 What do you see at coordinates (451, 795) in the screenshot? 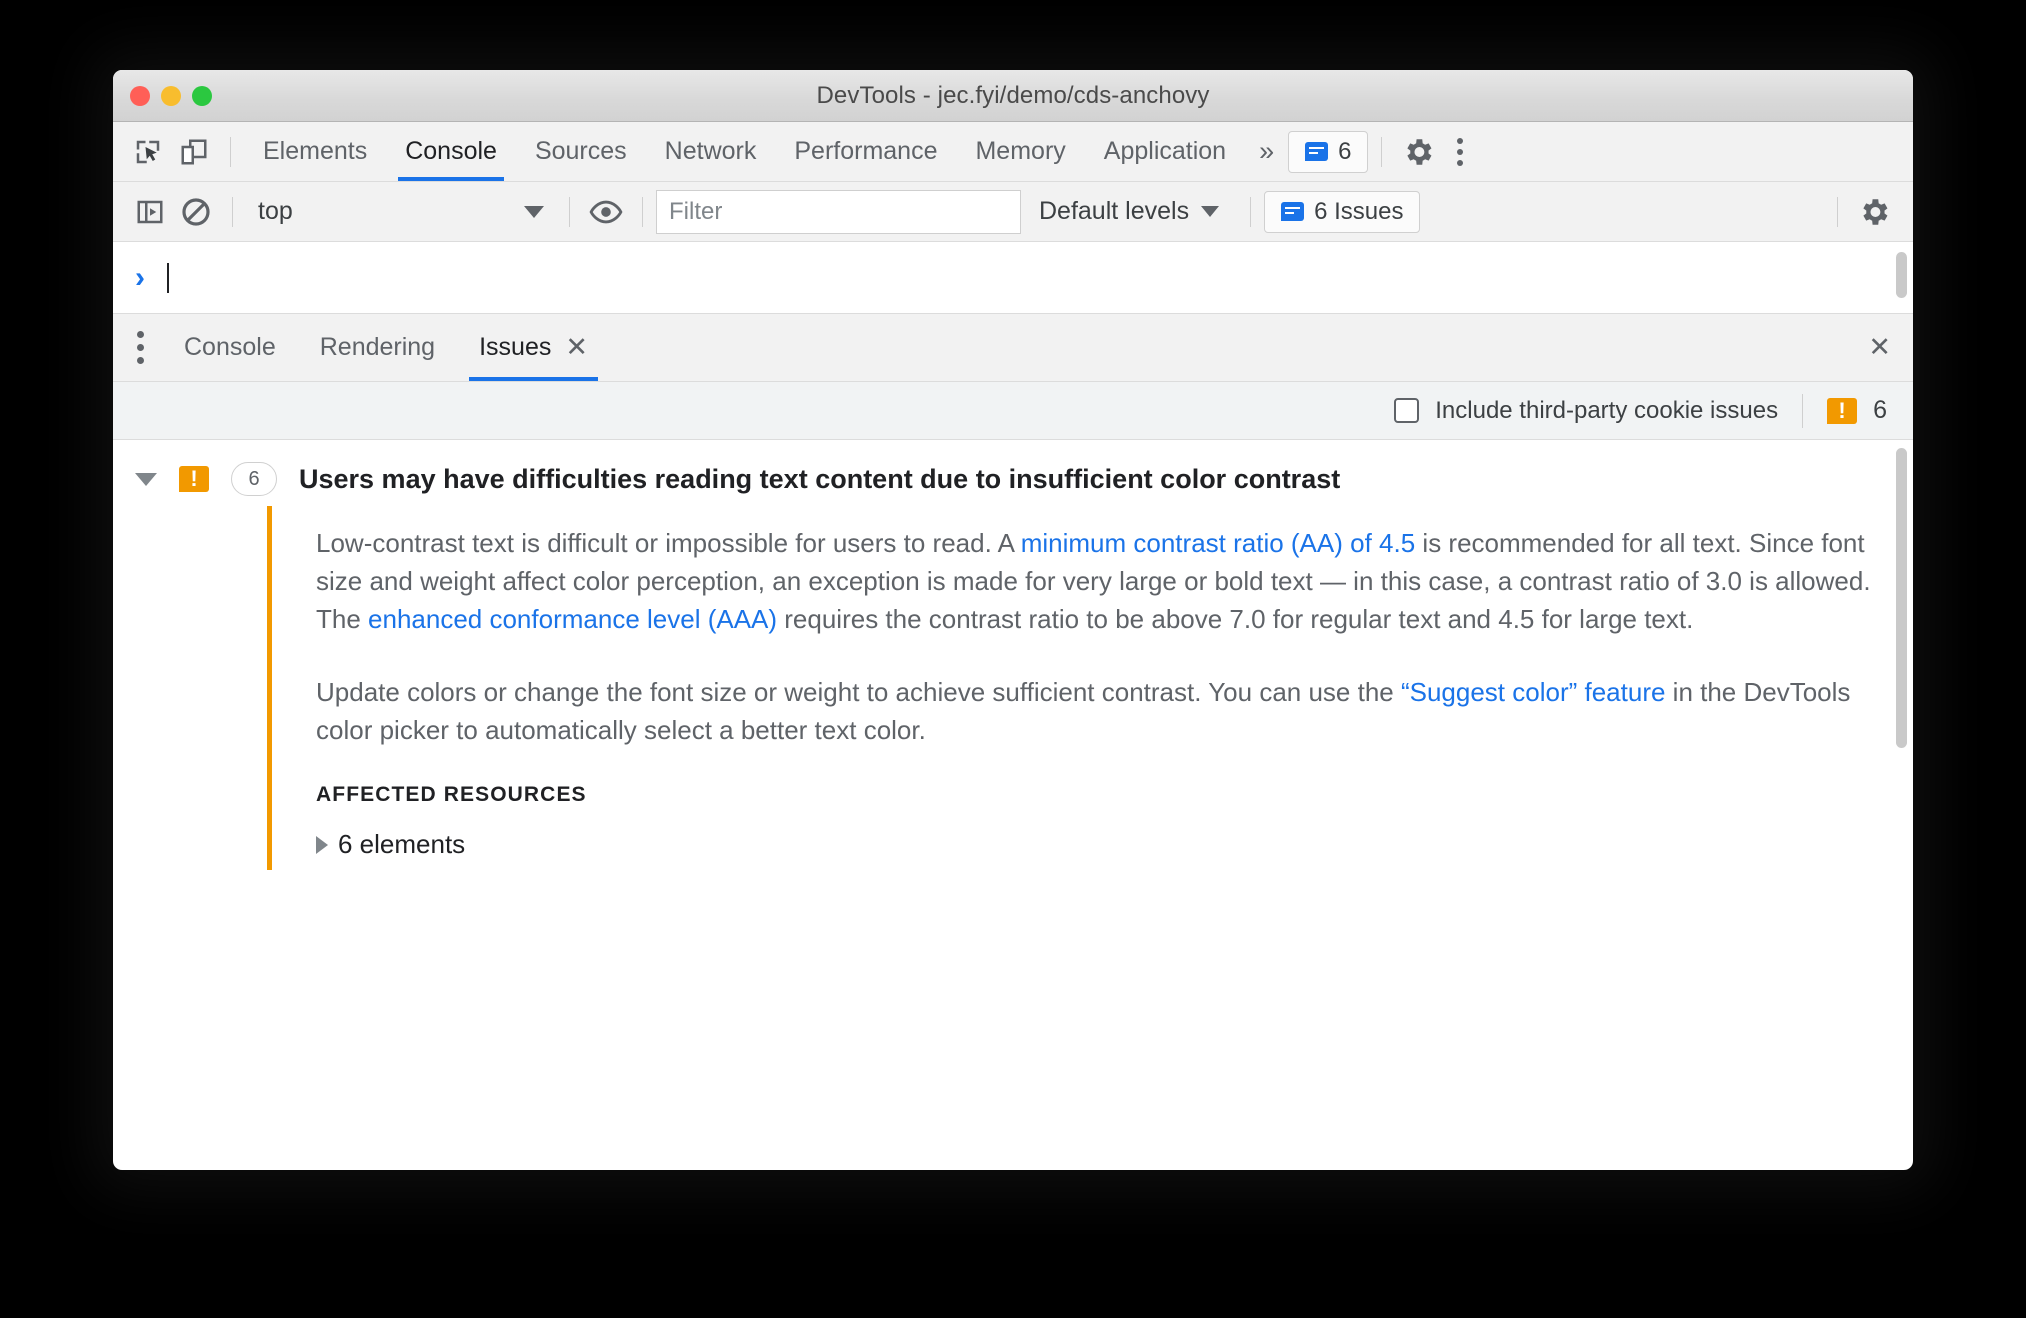
I see `affected-resources-title: AFFECTED RESOURCES` at bounding box center [451, 795].